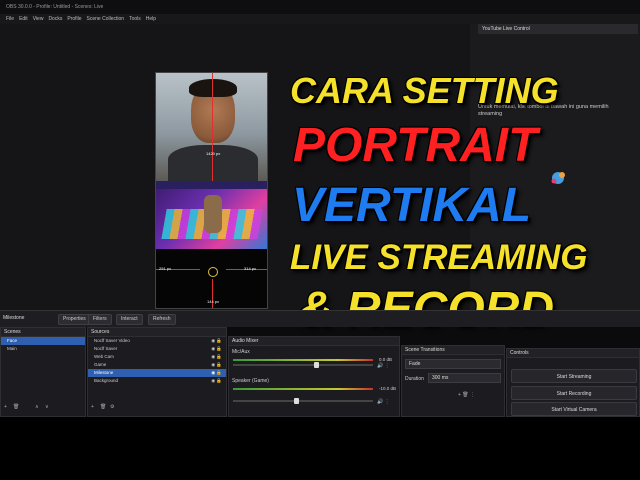 The width and height of the screenshot is (640, 480). What do you see at coordinates (112, 407) in the screenshot?
I see `gear-icon: ⚙` at bounding box center [112, 407].